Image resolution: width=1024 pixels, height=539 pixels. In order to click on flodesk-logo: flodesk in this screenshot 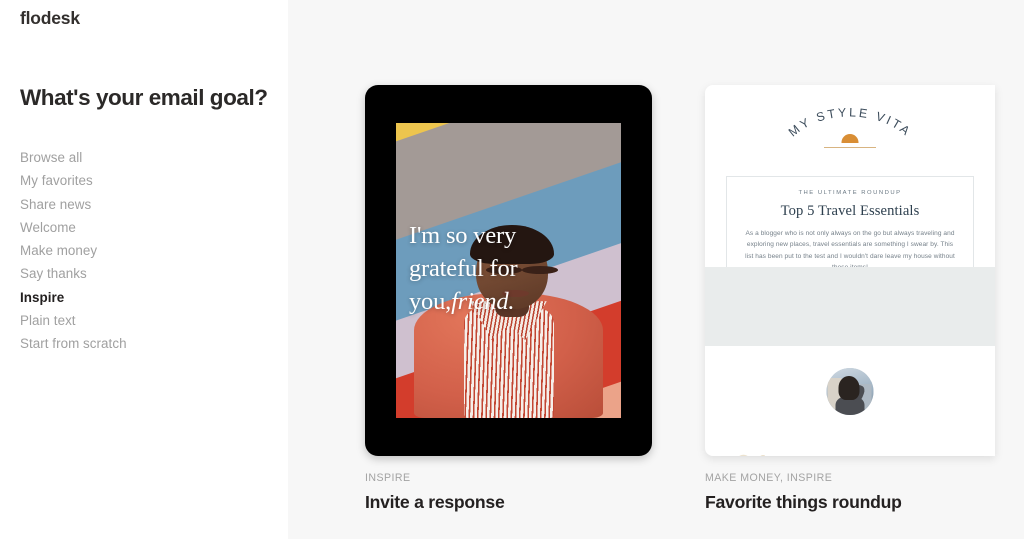, I will do `click(50, 18)`.